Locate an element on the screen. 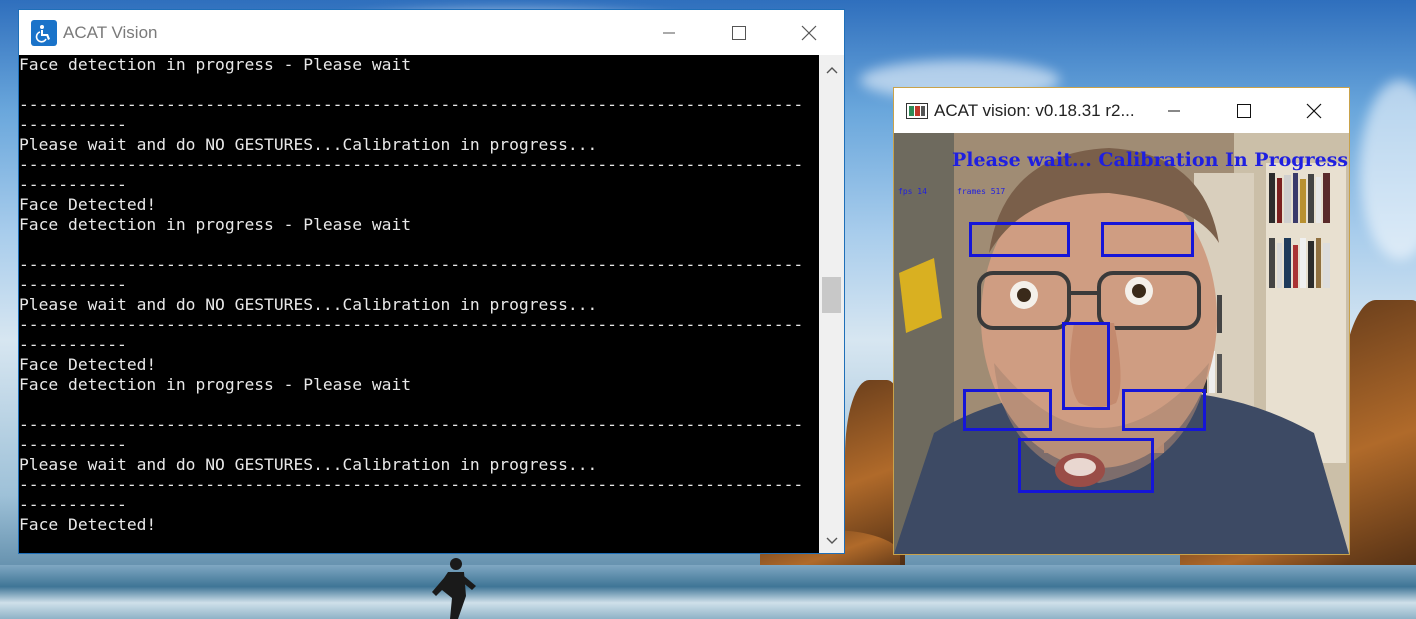 The image size is (1416, 619). scroll-thumb is located at coordinates (831, 295).